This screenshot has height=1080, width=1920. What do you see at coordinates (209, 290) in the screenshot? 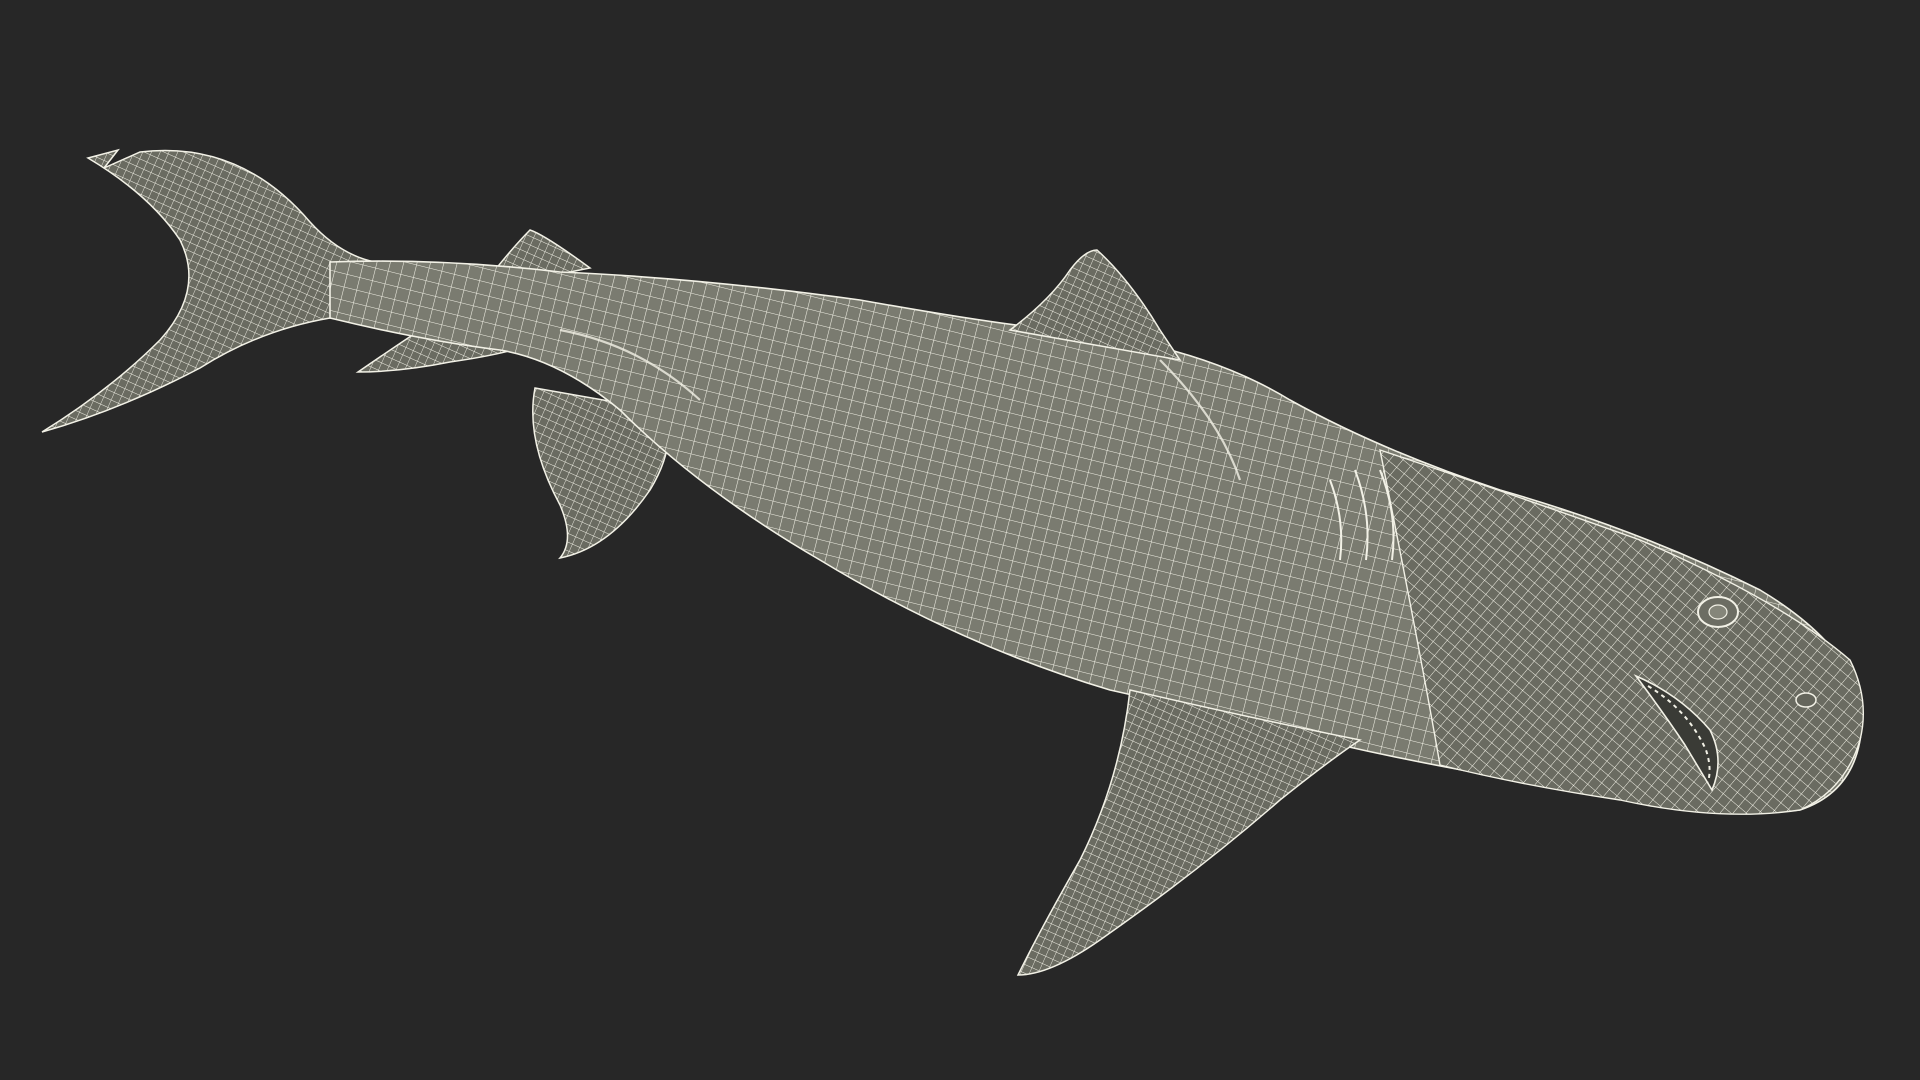
I see `shark-tail-fin` at bounding box center [209, 290].